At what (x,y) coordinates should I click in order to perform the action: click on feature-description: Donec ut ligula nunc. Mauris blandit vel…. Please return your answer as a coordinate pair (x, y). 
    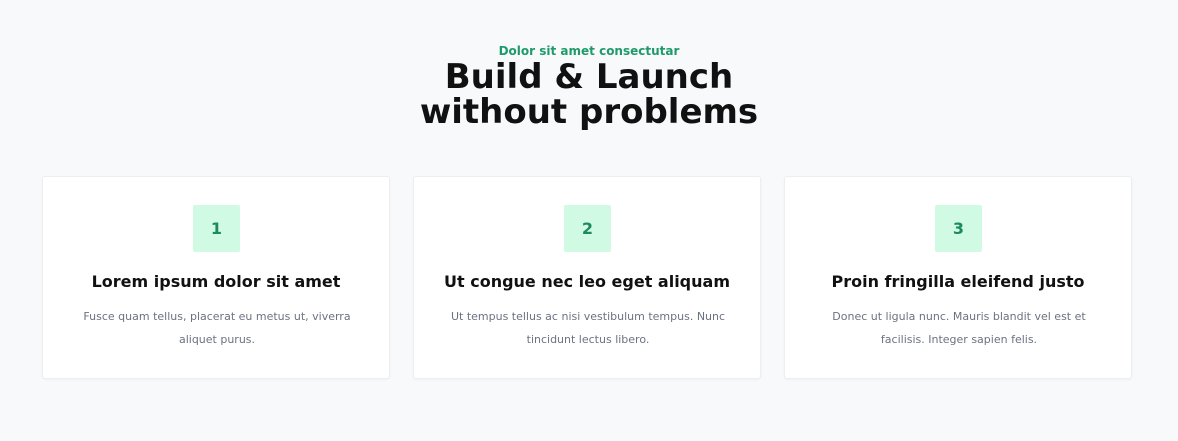
    Looking at the image, I should click on (959, 328).